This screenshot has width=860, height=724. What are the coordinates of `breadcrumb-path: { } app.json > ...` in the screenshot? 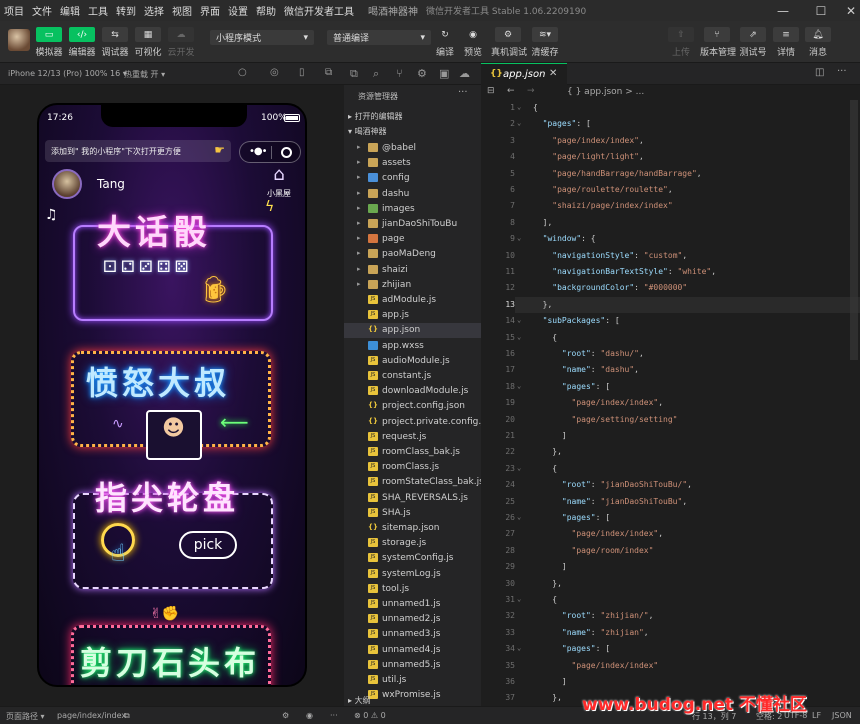 It's located at (605, 92).